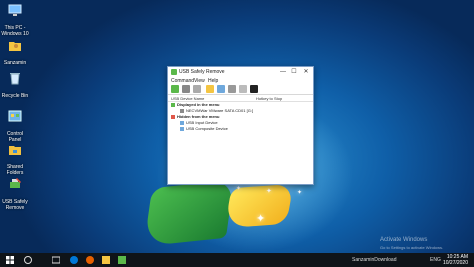 The height and width of the screenshot is (267, 474). What do you see at coordinates (15, 46) in the screenshot?
I see `user-folder-icon` at bounding box center [15, 46].